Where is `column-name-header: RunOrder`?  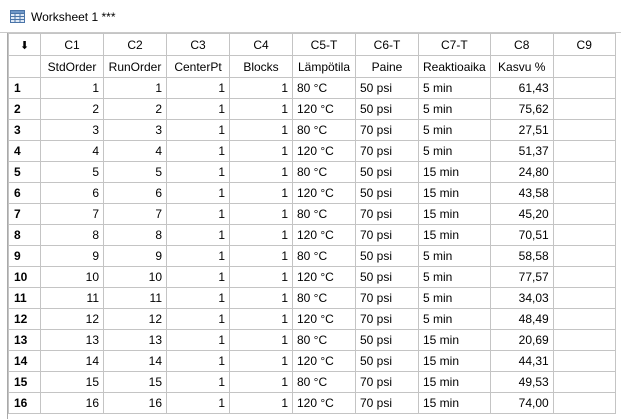
column-name-header: RunOrder is located at coordinates (135, 66).